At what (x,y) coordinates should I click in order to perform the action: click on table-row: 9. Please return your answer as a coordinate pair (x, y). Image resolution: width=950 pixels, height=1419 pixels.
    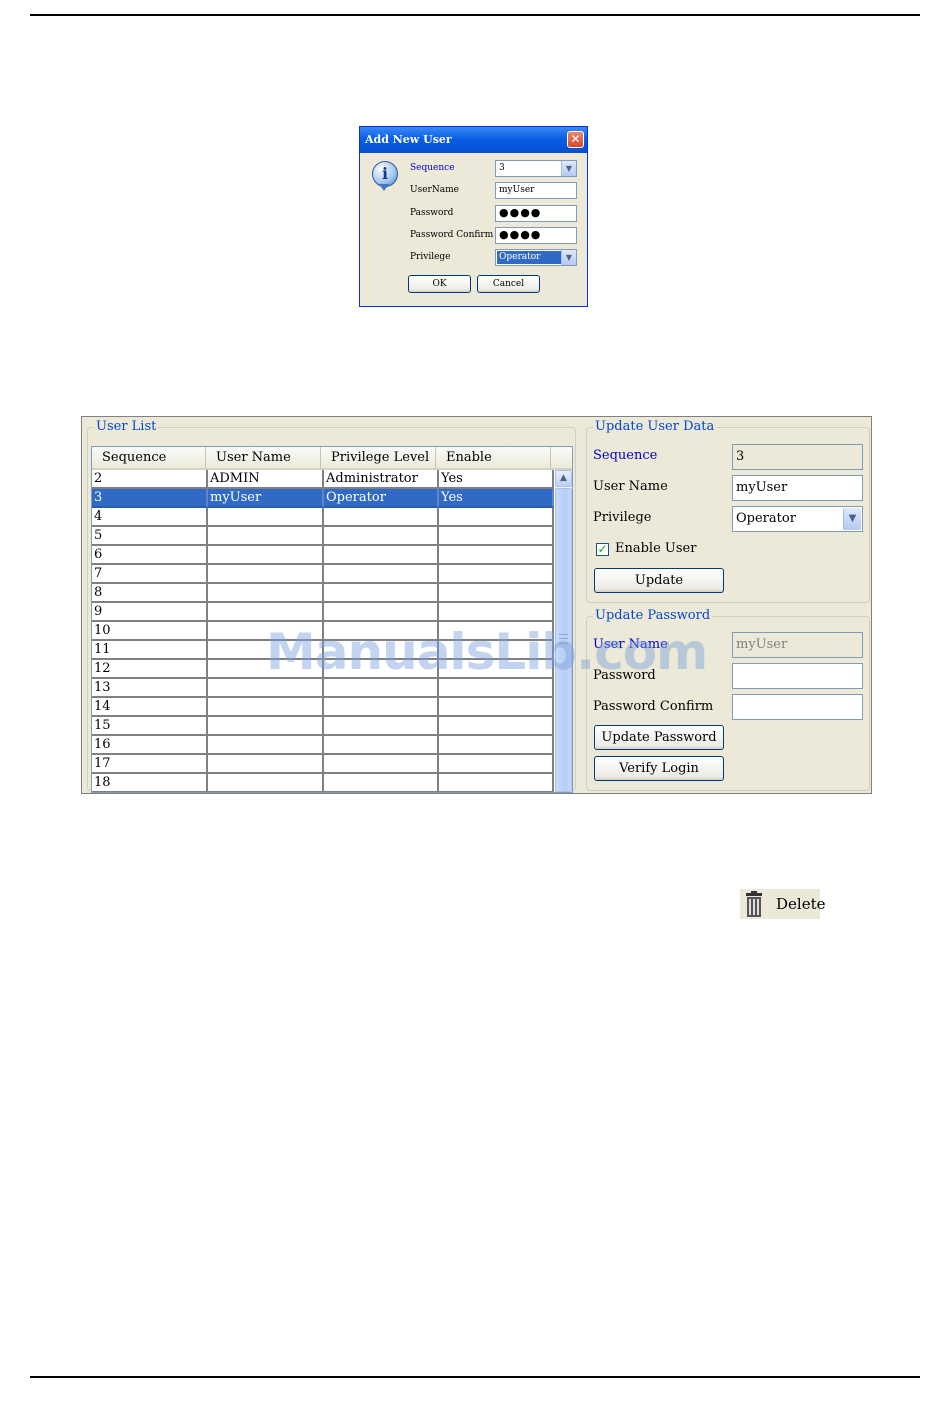
    Looking at the image, I should click on (323, 612).